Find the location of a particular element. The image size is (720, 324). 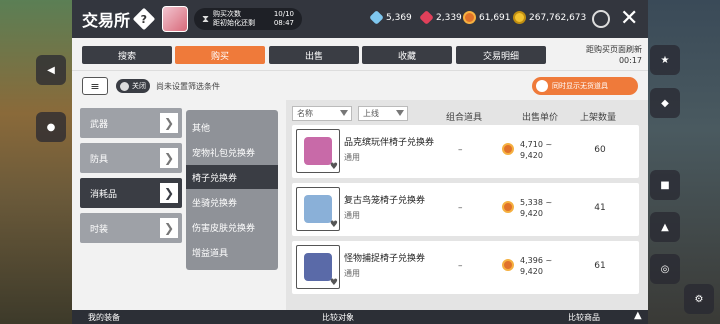

currency-meso: 267,762,673 is located at coordinates (549, 17).